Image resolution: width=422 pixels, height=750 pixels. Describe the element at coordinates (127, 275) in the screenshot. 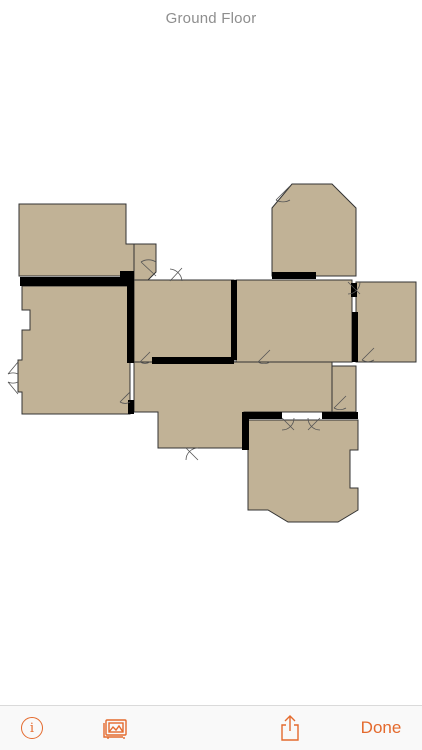

I see `wall-left-stub` at that location.